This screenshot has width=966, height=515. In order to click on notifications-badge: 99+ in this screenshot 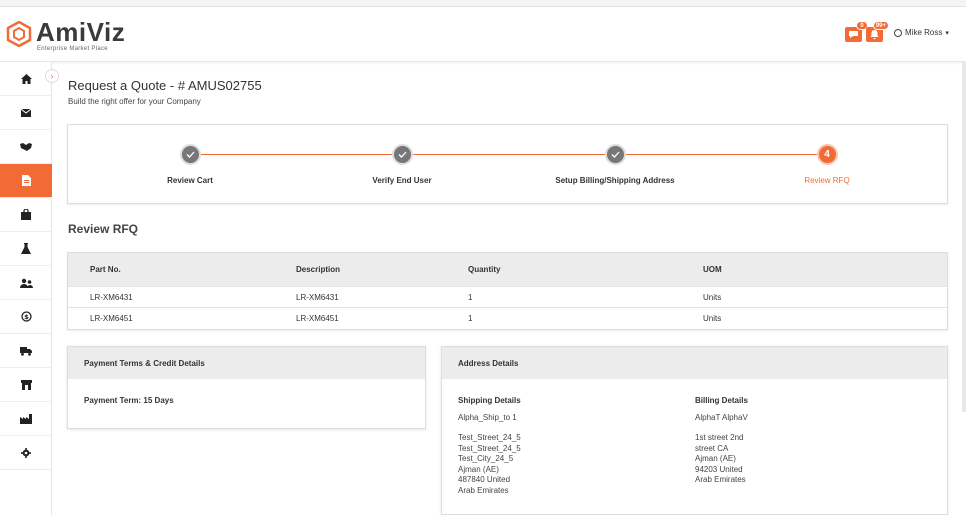, I will do `click(880, 25)`.